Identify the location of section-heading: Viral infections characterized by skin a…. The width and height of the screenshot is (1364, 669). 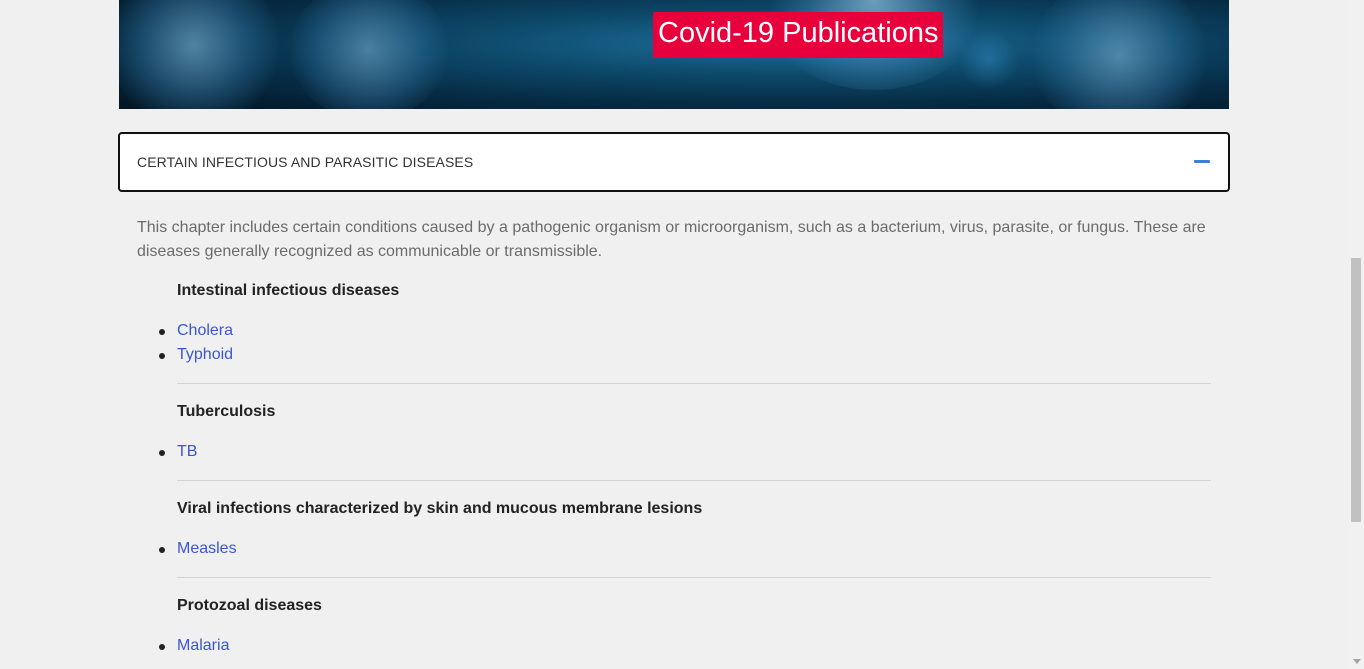
(440, 508).